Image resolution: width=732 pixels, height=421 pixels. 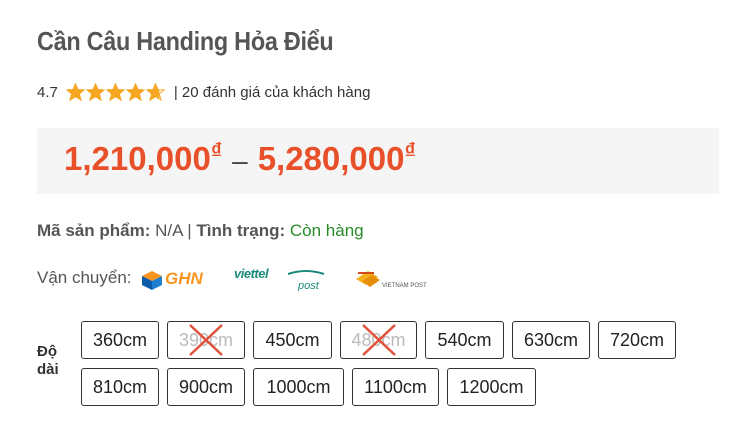 I want to click on rating-row: 4.7 | 20 đánh giá của khách hàng, so click(x=203, y=92).